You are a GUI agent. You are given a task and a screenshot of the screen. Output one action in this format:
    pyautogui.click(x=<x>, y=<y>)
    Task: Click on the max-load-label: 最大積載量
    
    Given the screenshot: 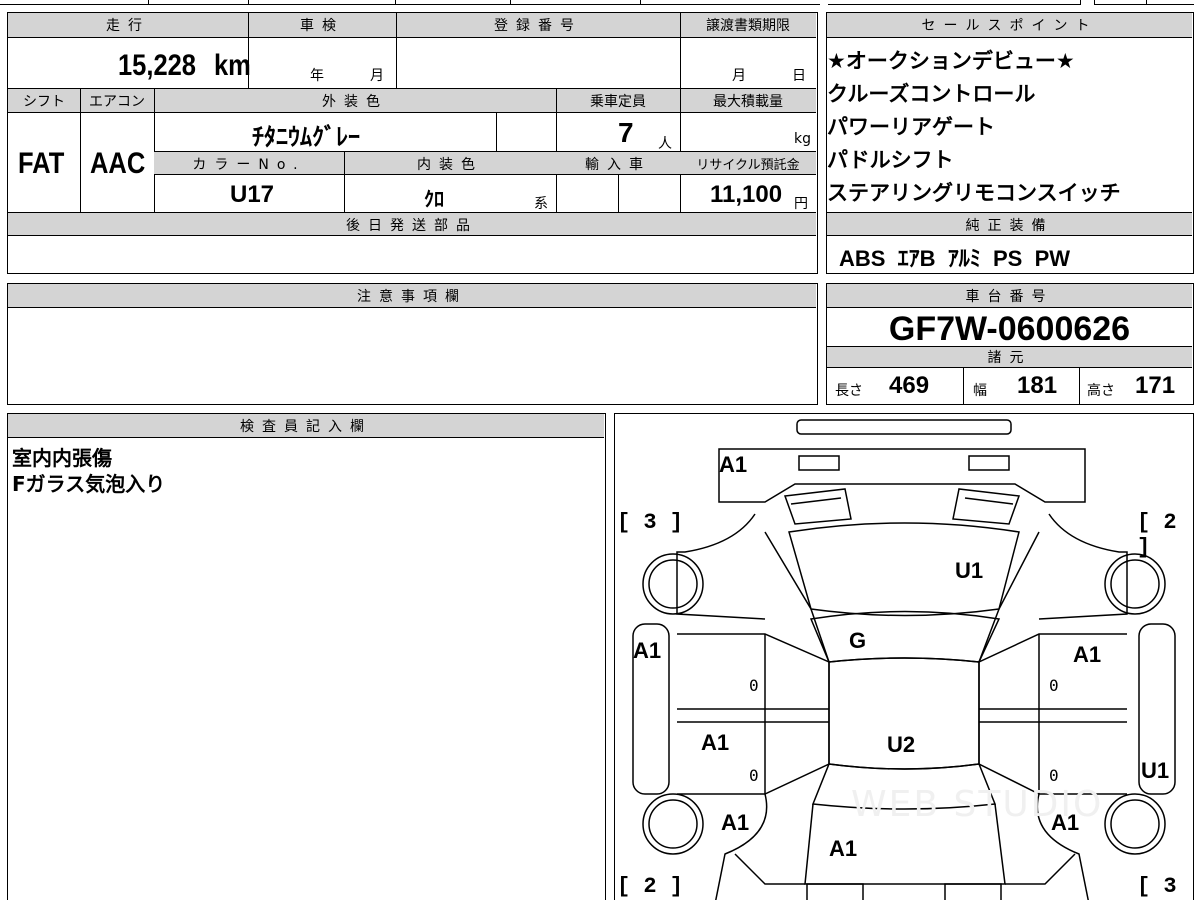 What is the action you would take?
    pyautogui.click(x=748, y=102)
    